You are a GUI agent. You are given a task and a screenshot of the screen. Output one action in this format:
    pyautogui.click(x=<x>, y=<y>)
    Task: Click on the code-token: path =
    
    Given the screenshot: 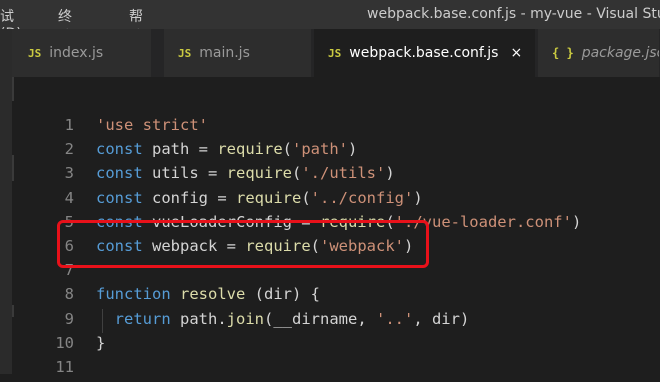 What is the action you would take?
    pyautogui.click(x=180, y=149)
    